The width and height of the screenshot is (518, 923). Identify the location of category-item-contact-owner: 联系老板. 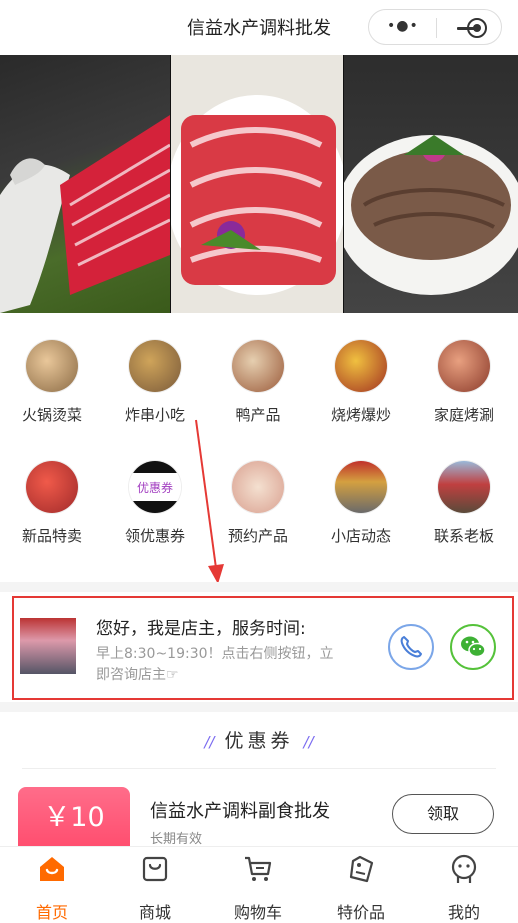
(464, 498).